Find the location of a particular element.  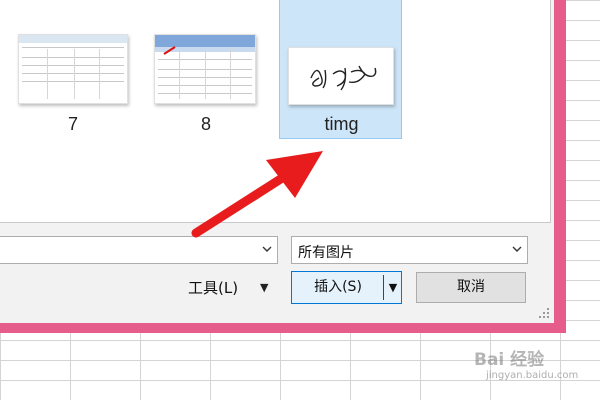

baidu-jingyan-watermark: Bai 经验 jingyan.baidu.com is located at coordinates (537, 371).